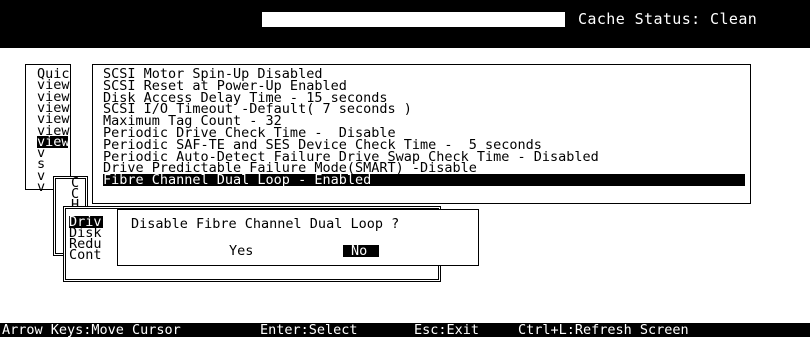 This screenshot has height=338, width=810. What do you see at coordinates (309, 330) in the screenshot?
I see `hint-enter: Enter:Select` at bounding box center [309, 330].